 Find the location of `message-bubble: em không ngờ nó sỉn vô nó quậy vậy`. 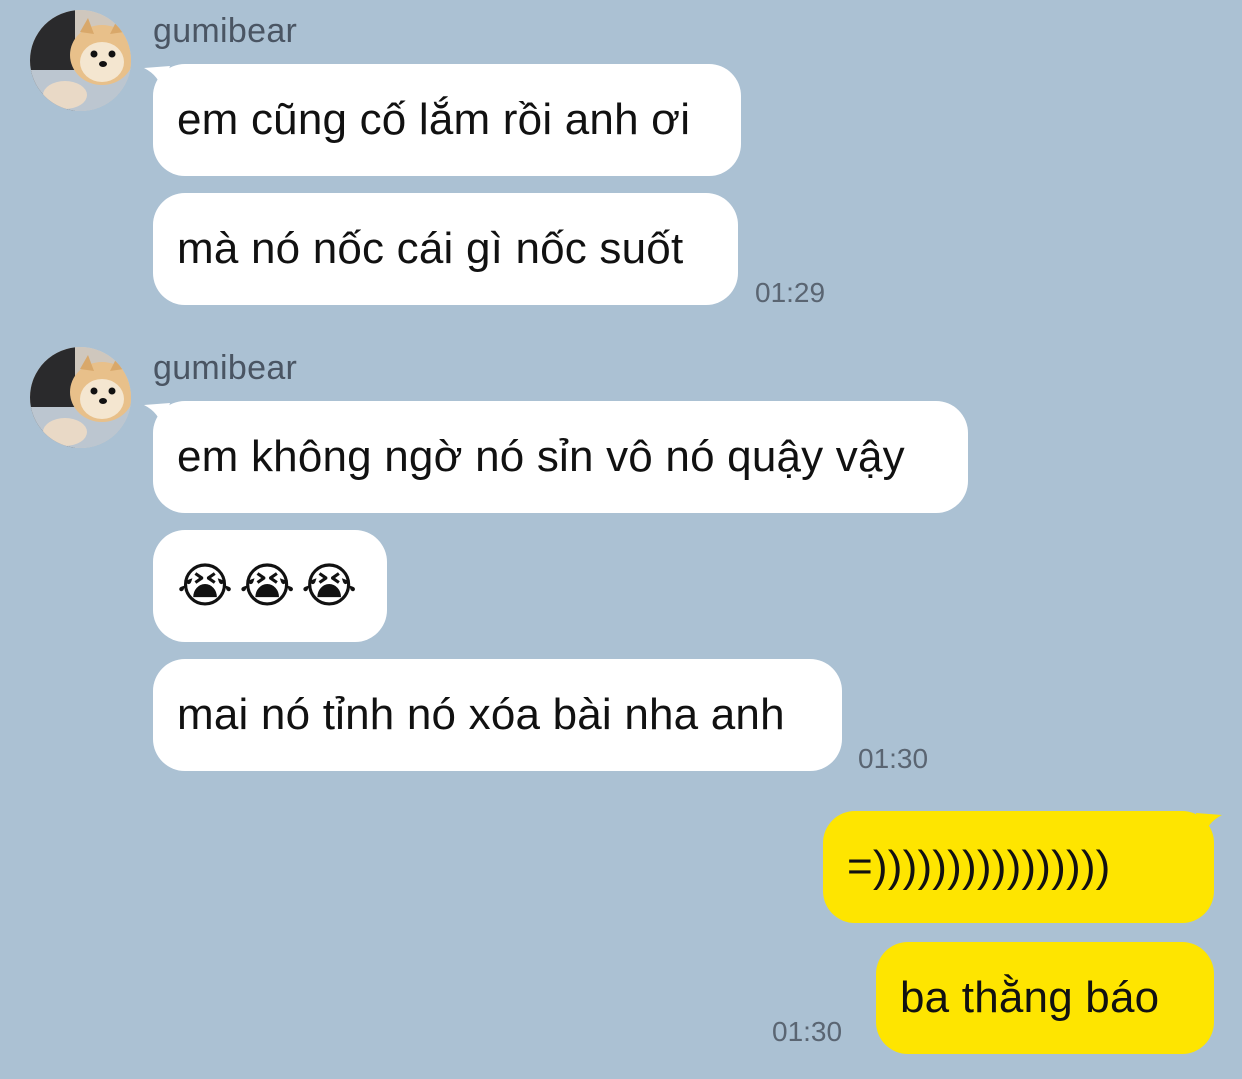

message-bubble: em không ngờ nó sỉn vô nó quậy vậy is located at coordinates (560, 457).